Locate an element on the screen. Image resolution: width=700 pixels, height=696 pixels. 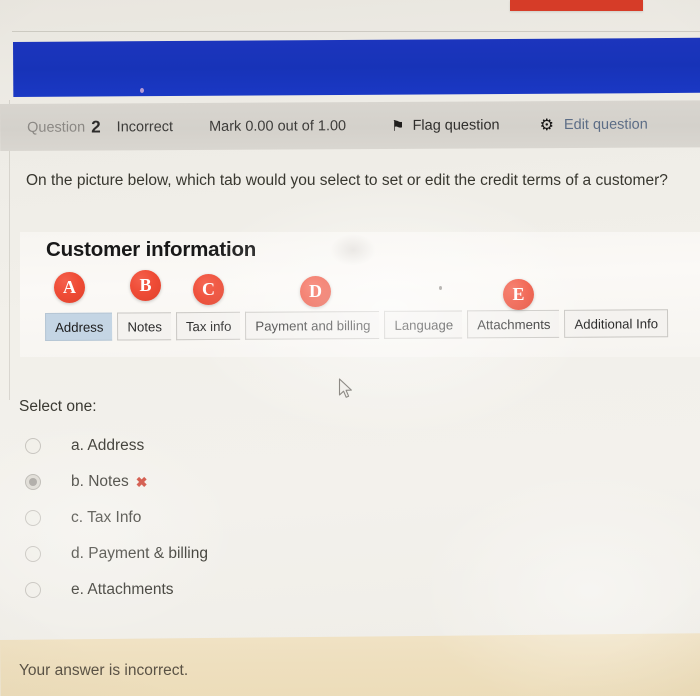
question-number: 2 is located at coordinates (96, 126).